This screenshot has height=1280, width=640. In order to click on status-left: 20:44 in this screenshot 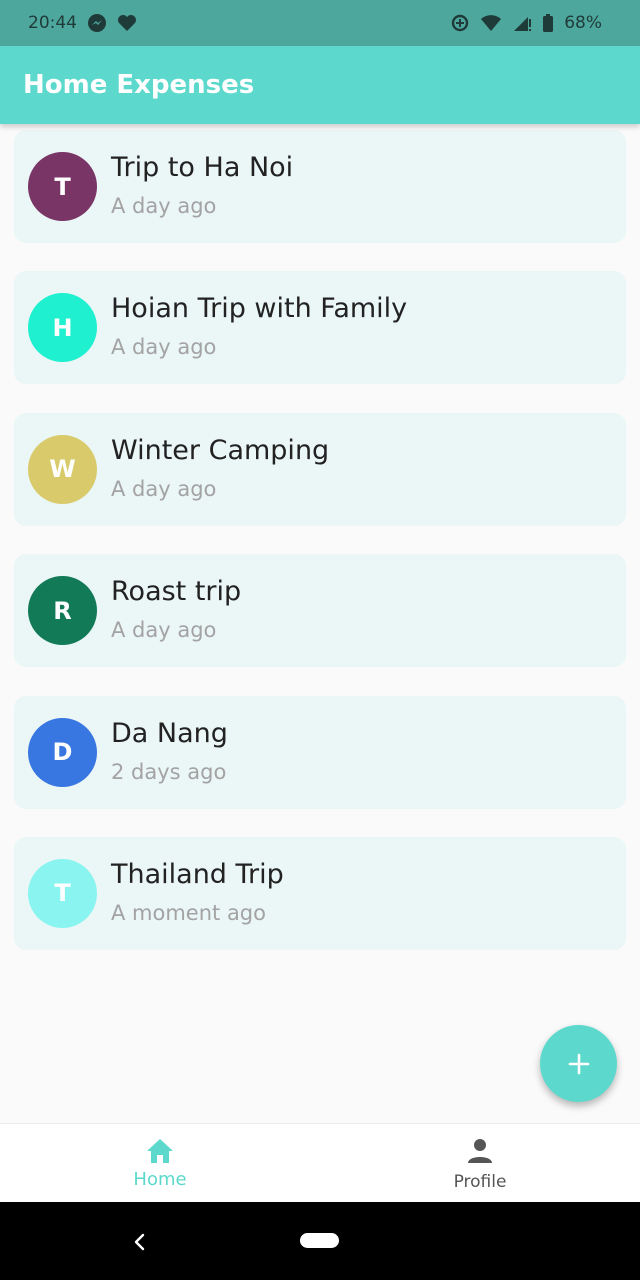, I will do `click(82, 23)`.